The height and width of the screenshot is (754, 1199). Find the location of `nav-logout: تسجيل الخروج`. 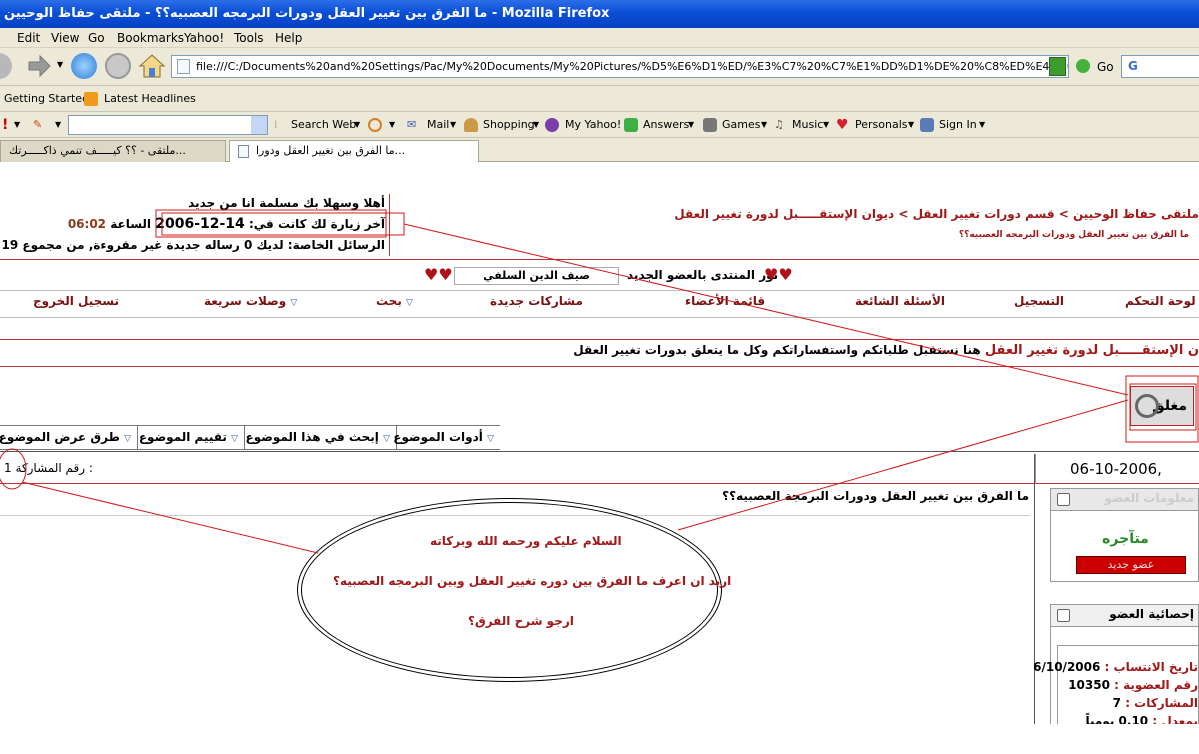

nav-logout: تسجيل الخروج is located at coordinates (76, 301).